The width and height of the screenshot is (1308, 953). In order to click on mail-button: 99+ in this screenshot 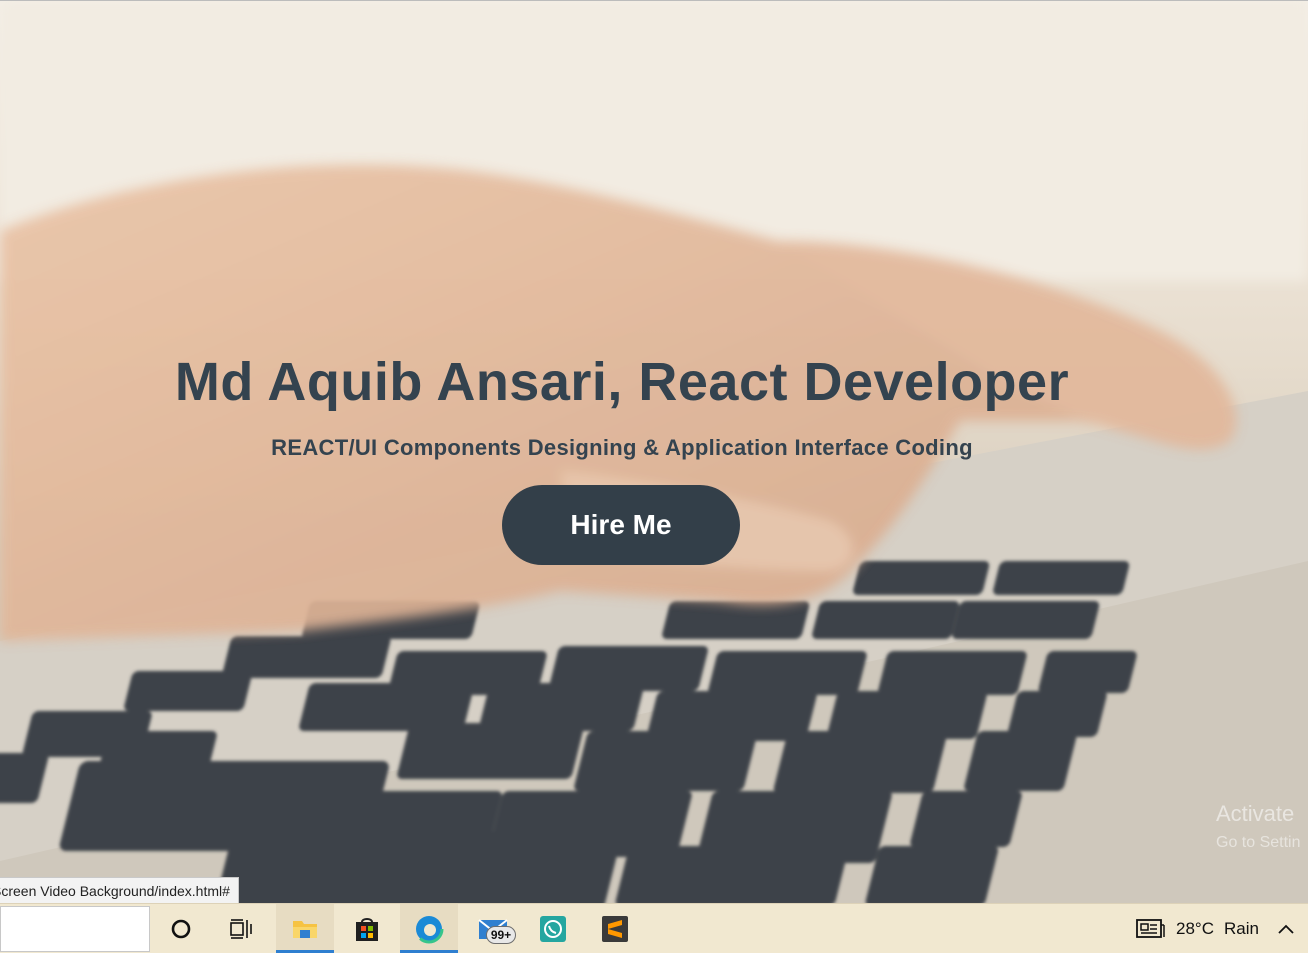, I will do `click(493, 928)`.